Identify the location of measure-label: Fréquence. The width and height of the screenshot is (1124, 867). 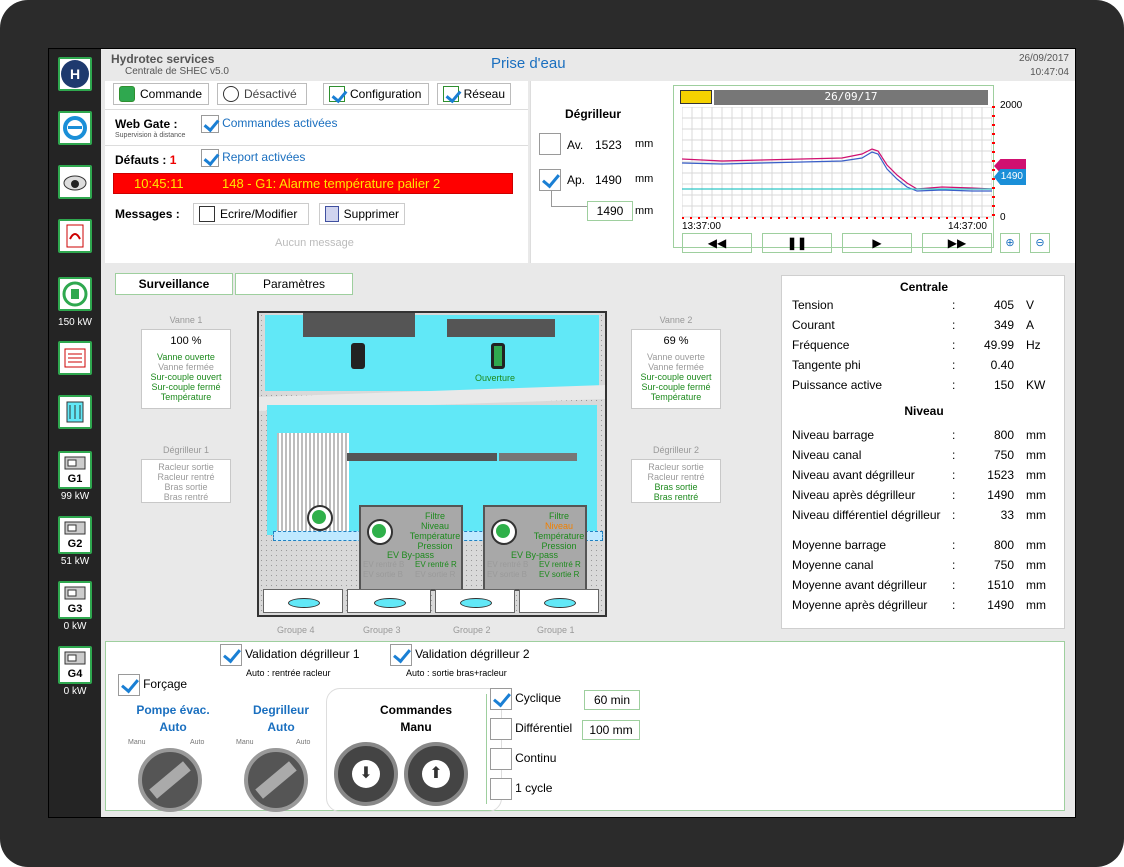
(821, 345).